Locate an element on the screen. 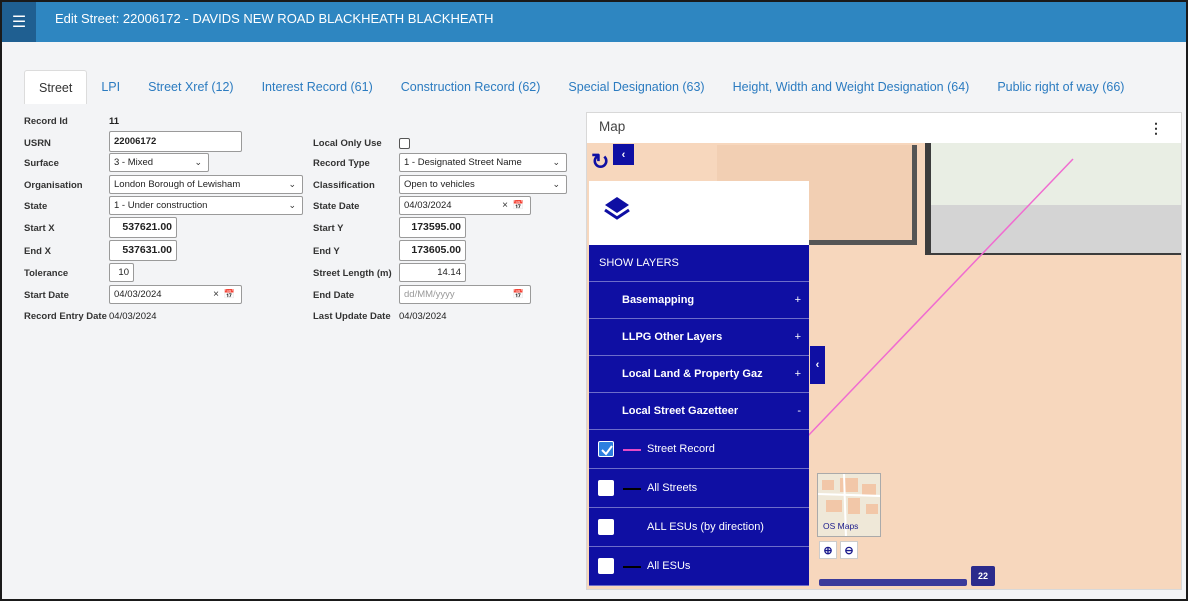 The image size is (1188, 601). layer-group-label: Local Street Gazetteer is located at coordinates (680, 411).